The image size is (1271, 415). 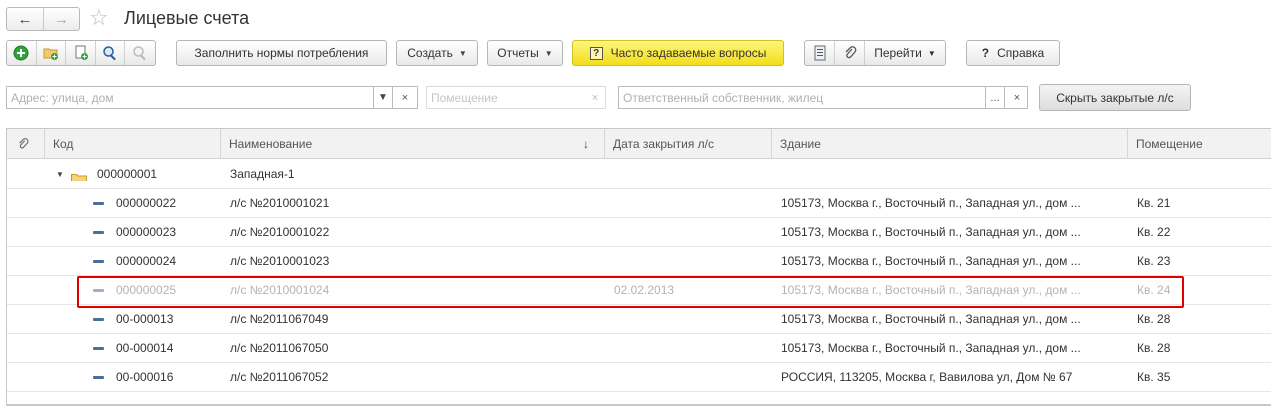 What do you see at coordinates (723, 97) in the screenshot?
I see `owner-filter-placeholder: Ответственный собственник, жилец` at bounding box center [723, 97].